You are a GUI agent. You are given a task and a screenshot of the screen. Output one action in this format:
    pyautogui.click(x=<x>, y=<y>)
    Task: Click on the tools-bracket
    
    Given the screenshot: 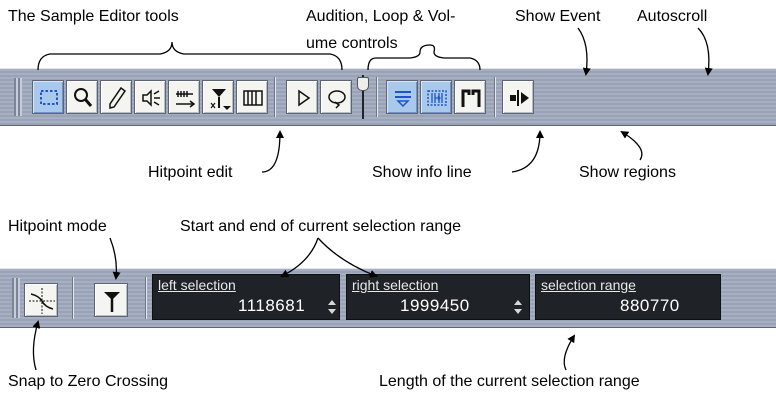 What is the action you would take?
    pyautogui.click(x=190, y=56)
    